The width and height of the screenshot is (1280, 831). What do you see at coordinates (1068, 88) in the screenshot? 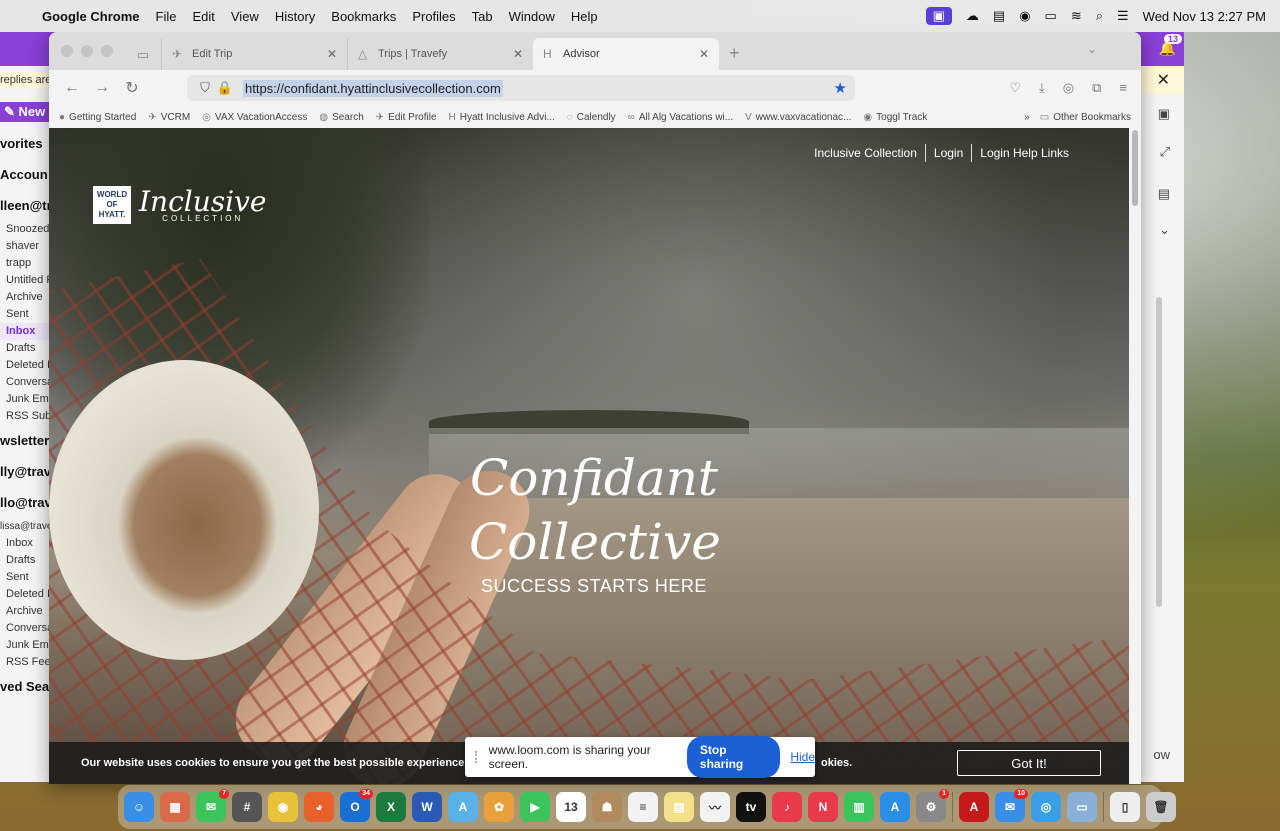
I see `account-icon: ◎` at bounding box center [1068, 88].